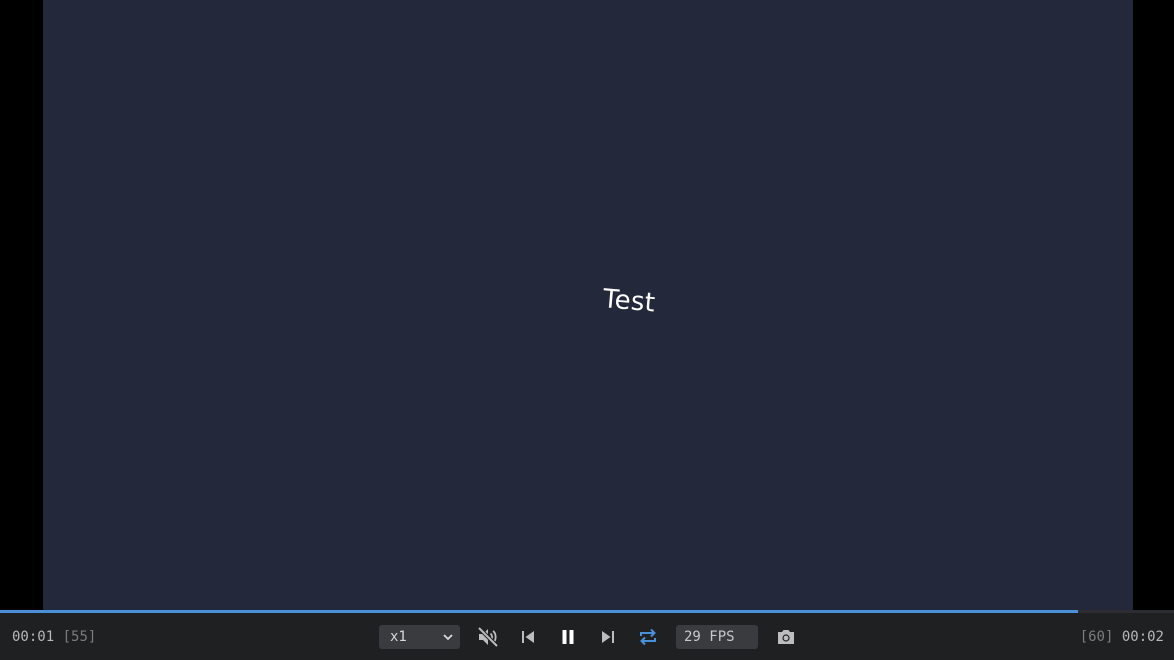 The image size is (1174, 660). I want to click on speed-value: x1, so click(398, 637).